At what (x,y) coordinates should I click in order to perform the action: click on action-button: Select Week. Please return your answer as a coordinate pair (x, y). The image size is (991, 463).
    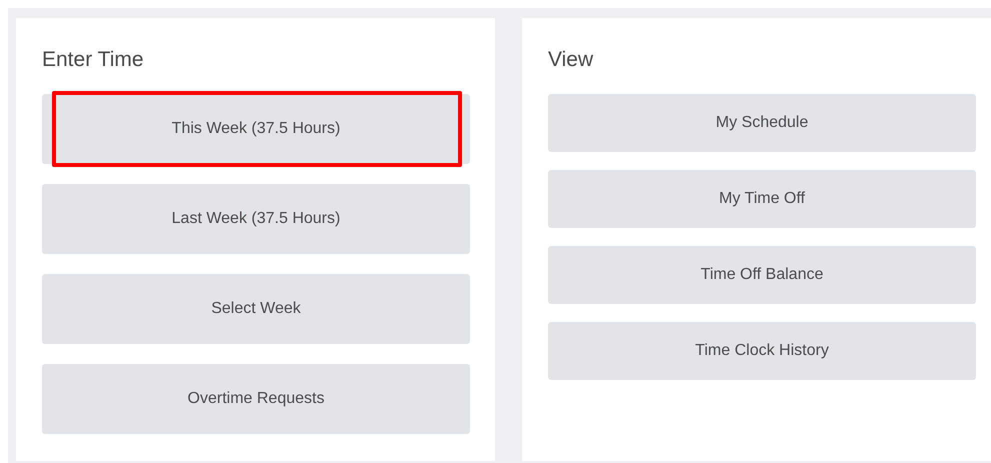
    Looking at the image, I should click on (256, 309).